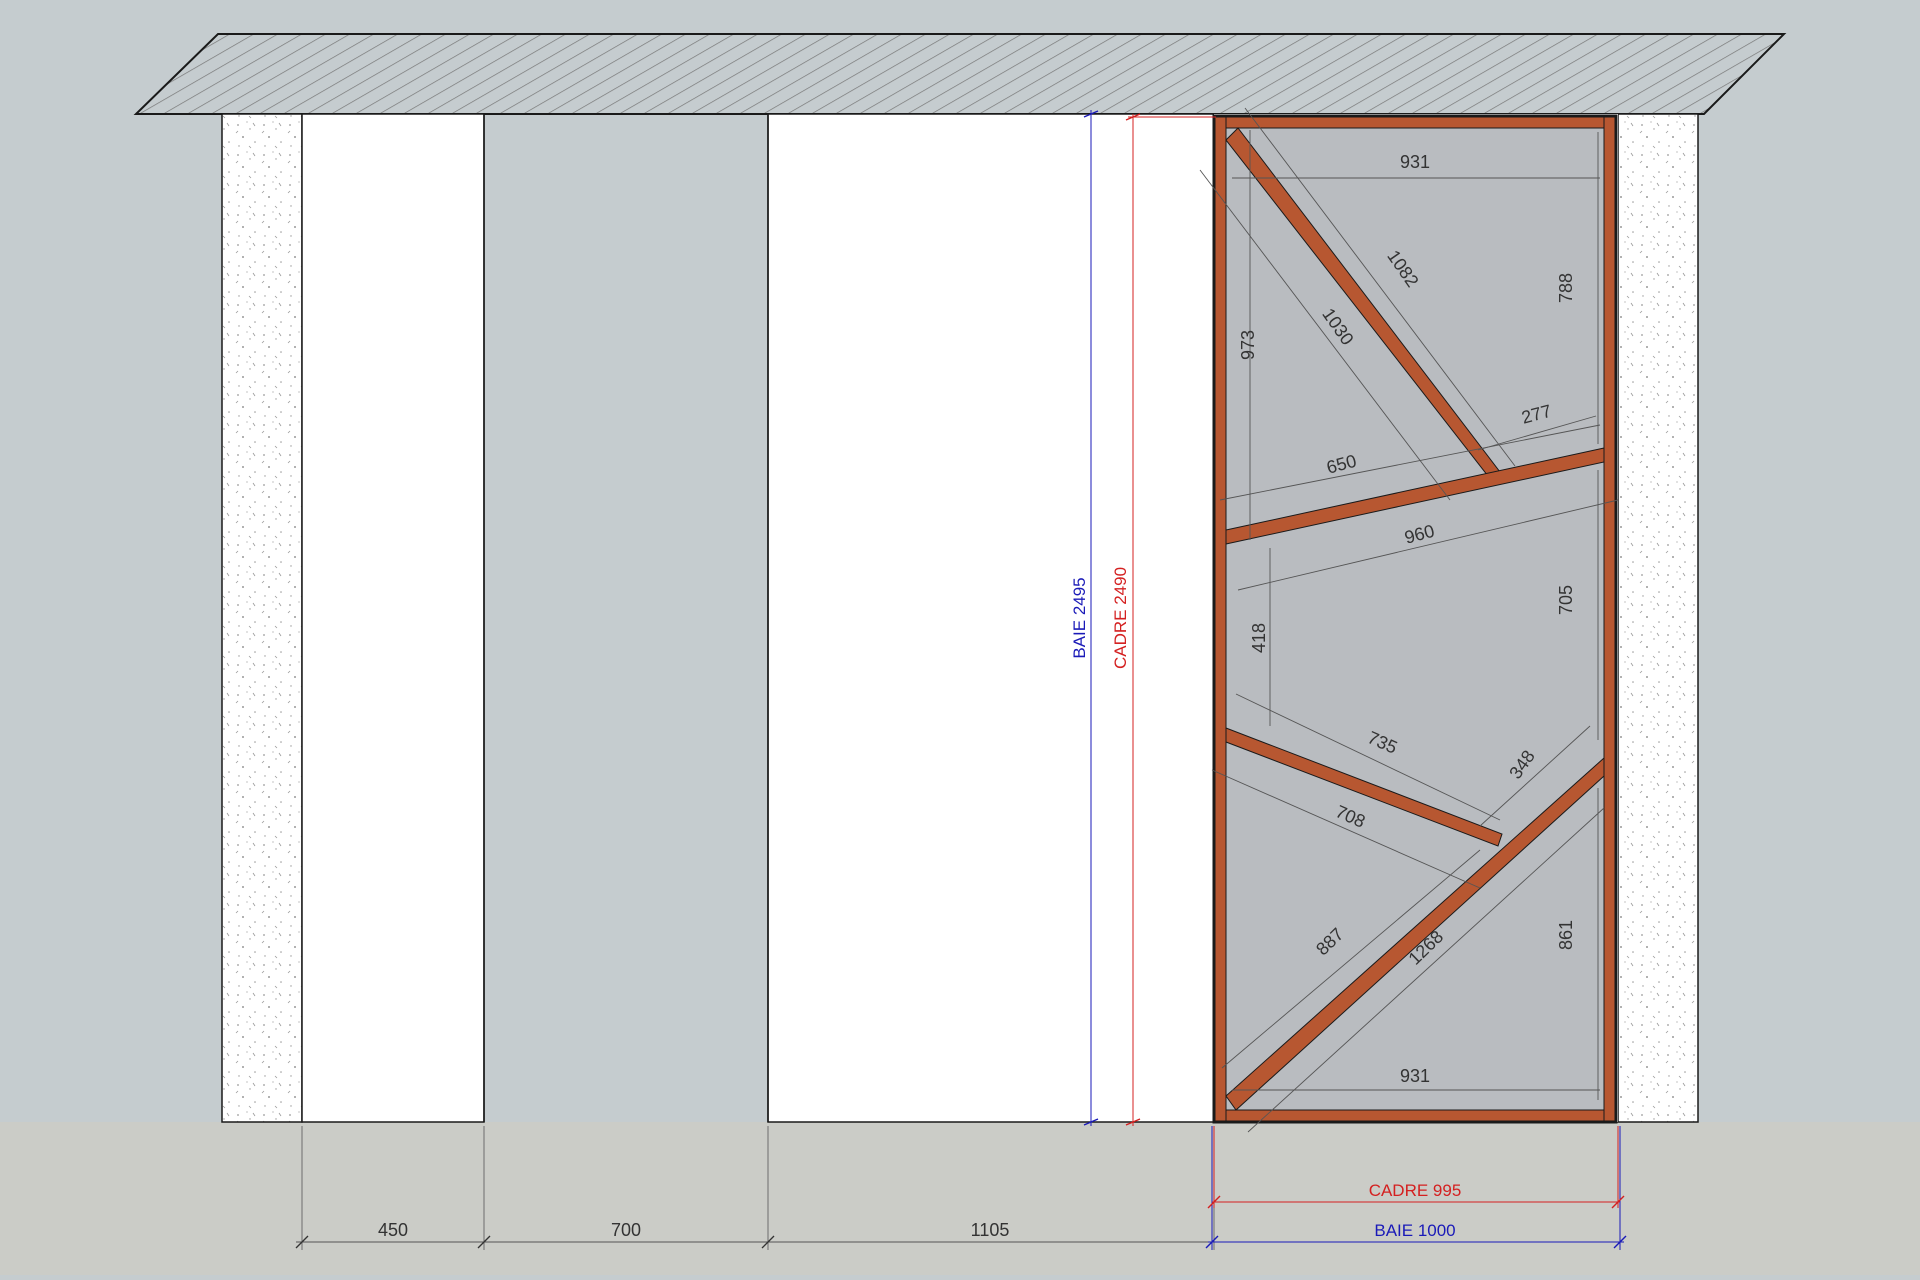  What do you see at coordinates (1415, 1076) in the screenshot?
I see `dim-bottom-width: 931` at bounding box center [1415, 1076].